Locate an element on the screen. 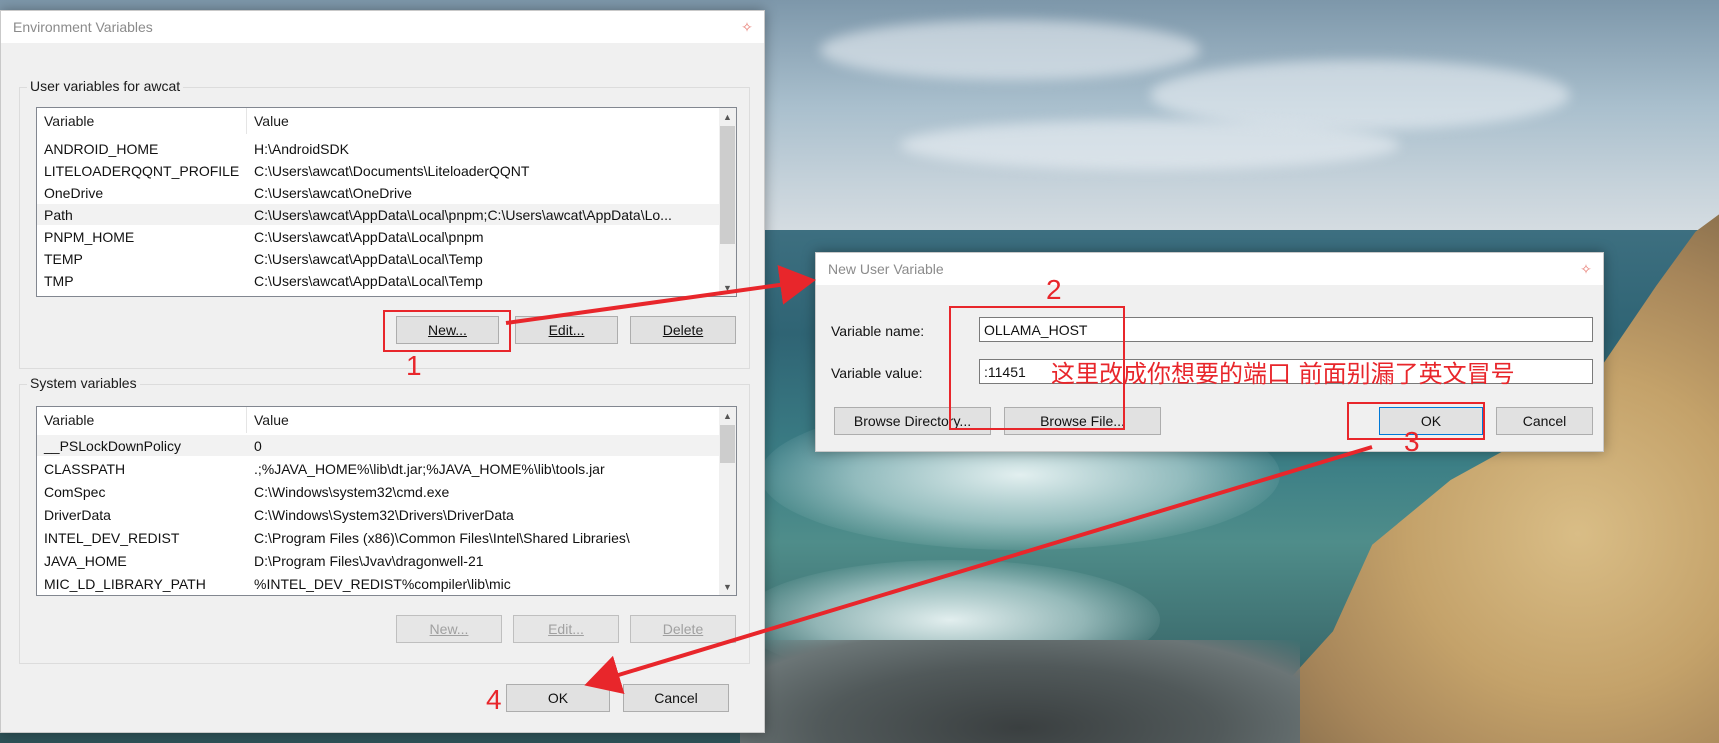 This screenshot has height=743, width=1719. variable-value: C:\Users\awcat\OneDrive is located at coordinates (333, 192).